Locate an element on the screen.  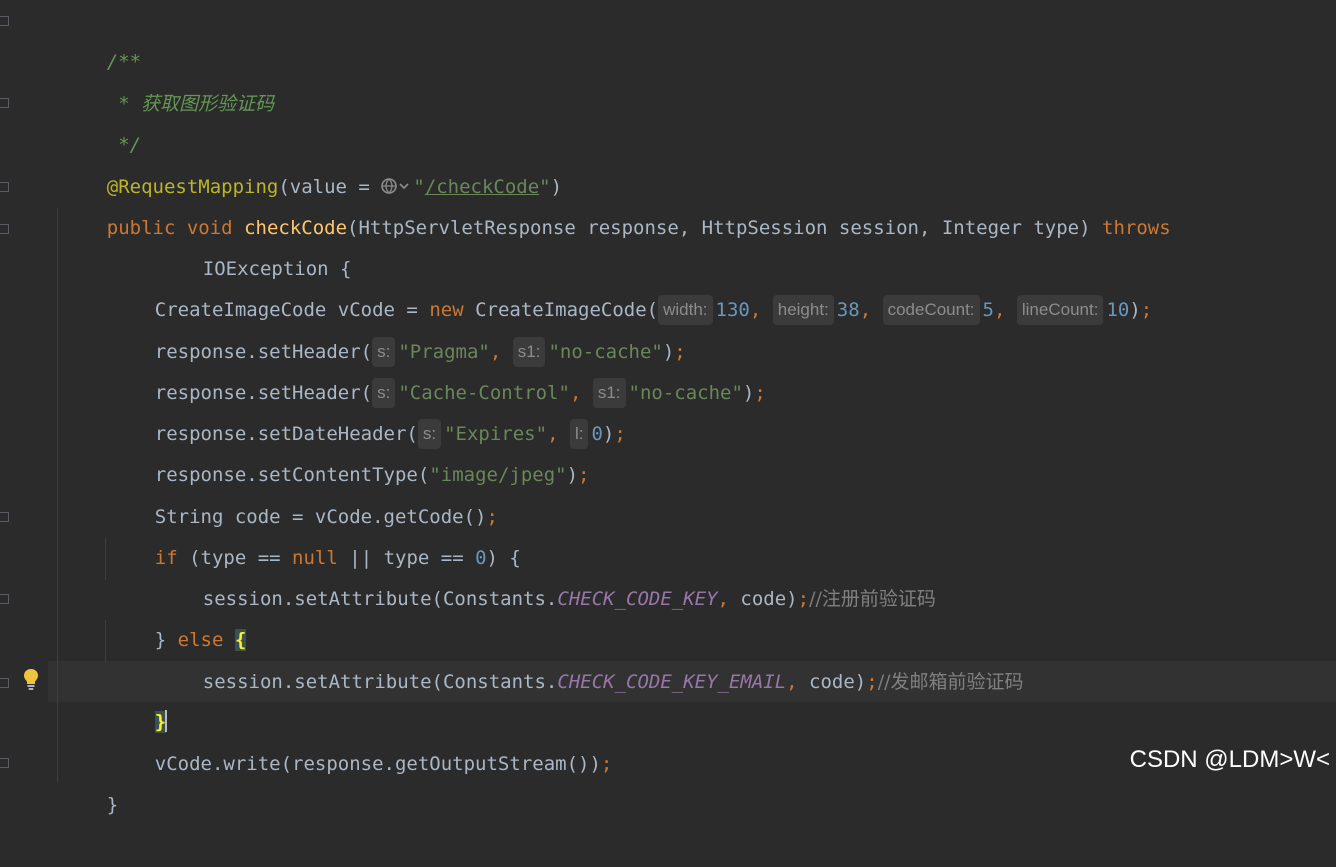
code-line: if (type == null || type == 0) { is located at coordinates (315, 533).